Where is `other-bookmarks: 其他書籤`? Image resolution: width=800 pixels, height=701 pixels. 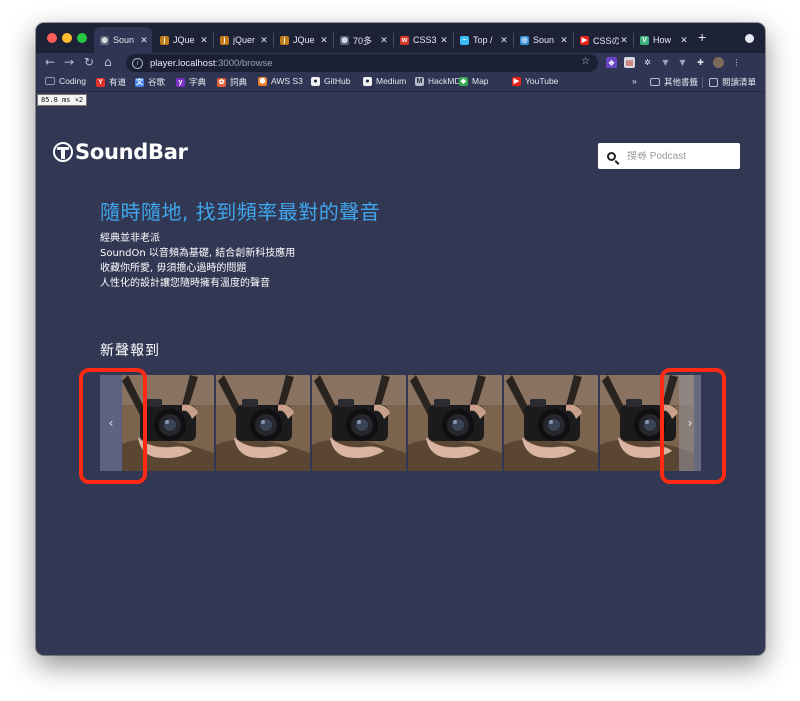
other-bookmarks: 其他書籤 is located at coordinates (674, 82).